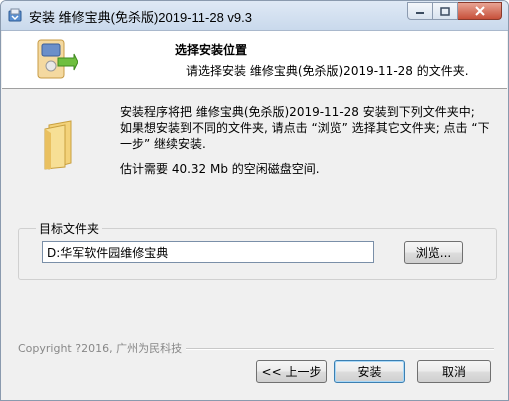  I want to click on maximize-button, so click(445, 11).